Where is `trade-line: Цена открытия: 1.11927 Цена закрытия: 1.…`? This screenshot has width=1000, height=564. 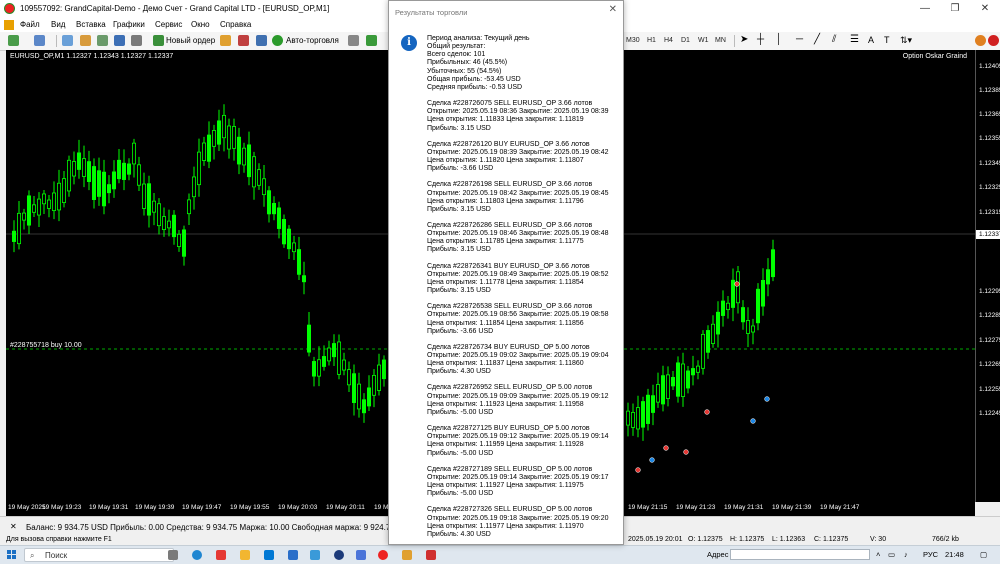
trade-line: Цена открытия: 1.11927 Цена закрытия: 1.… is located at coordinates (505, 486).